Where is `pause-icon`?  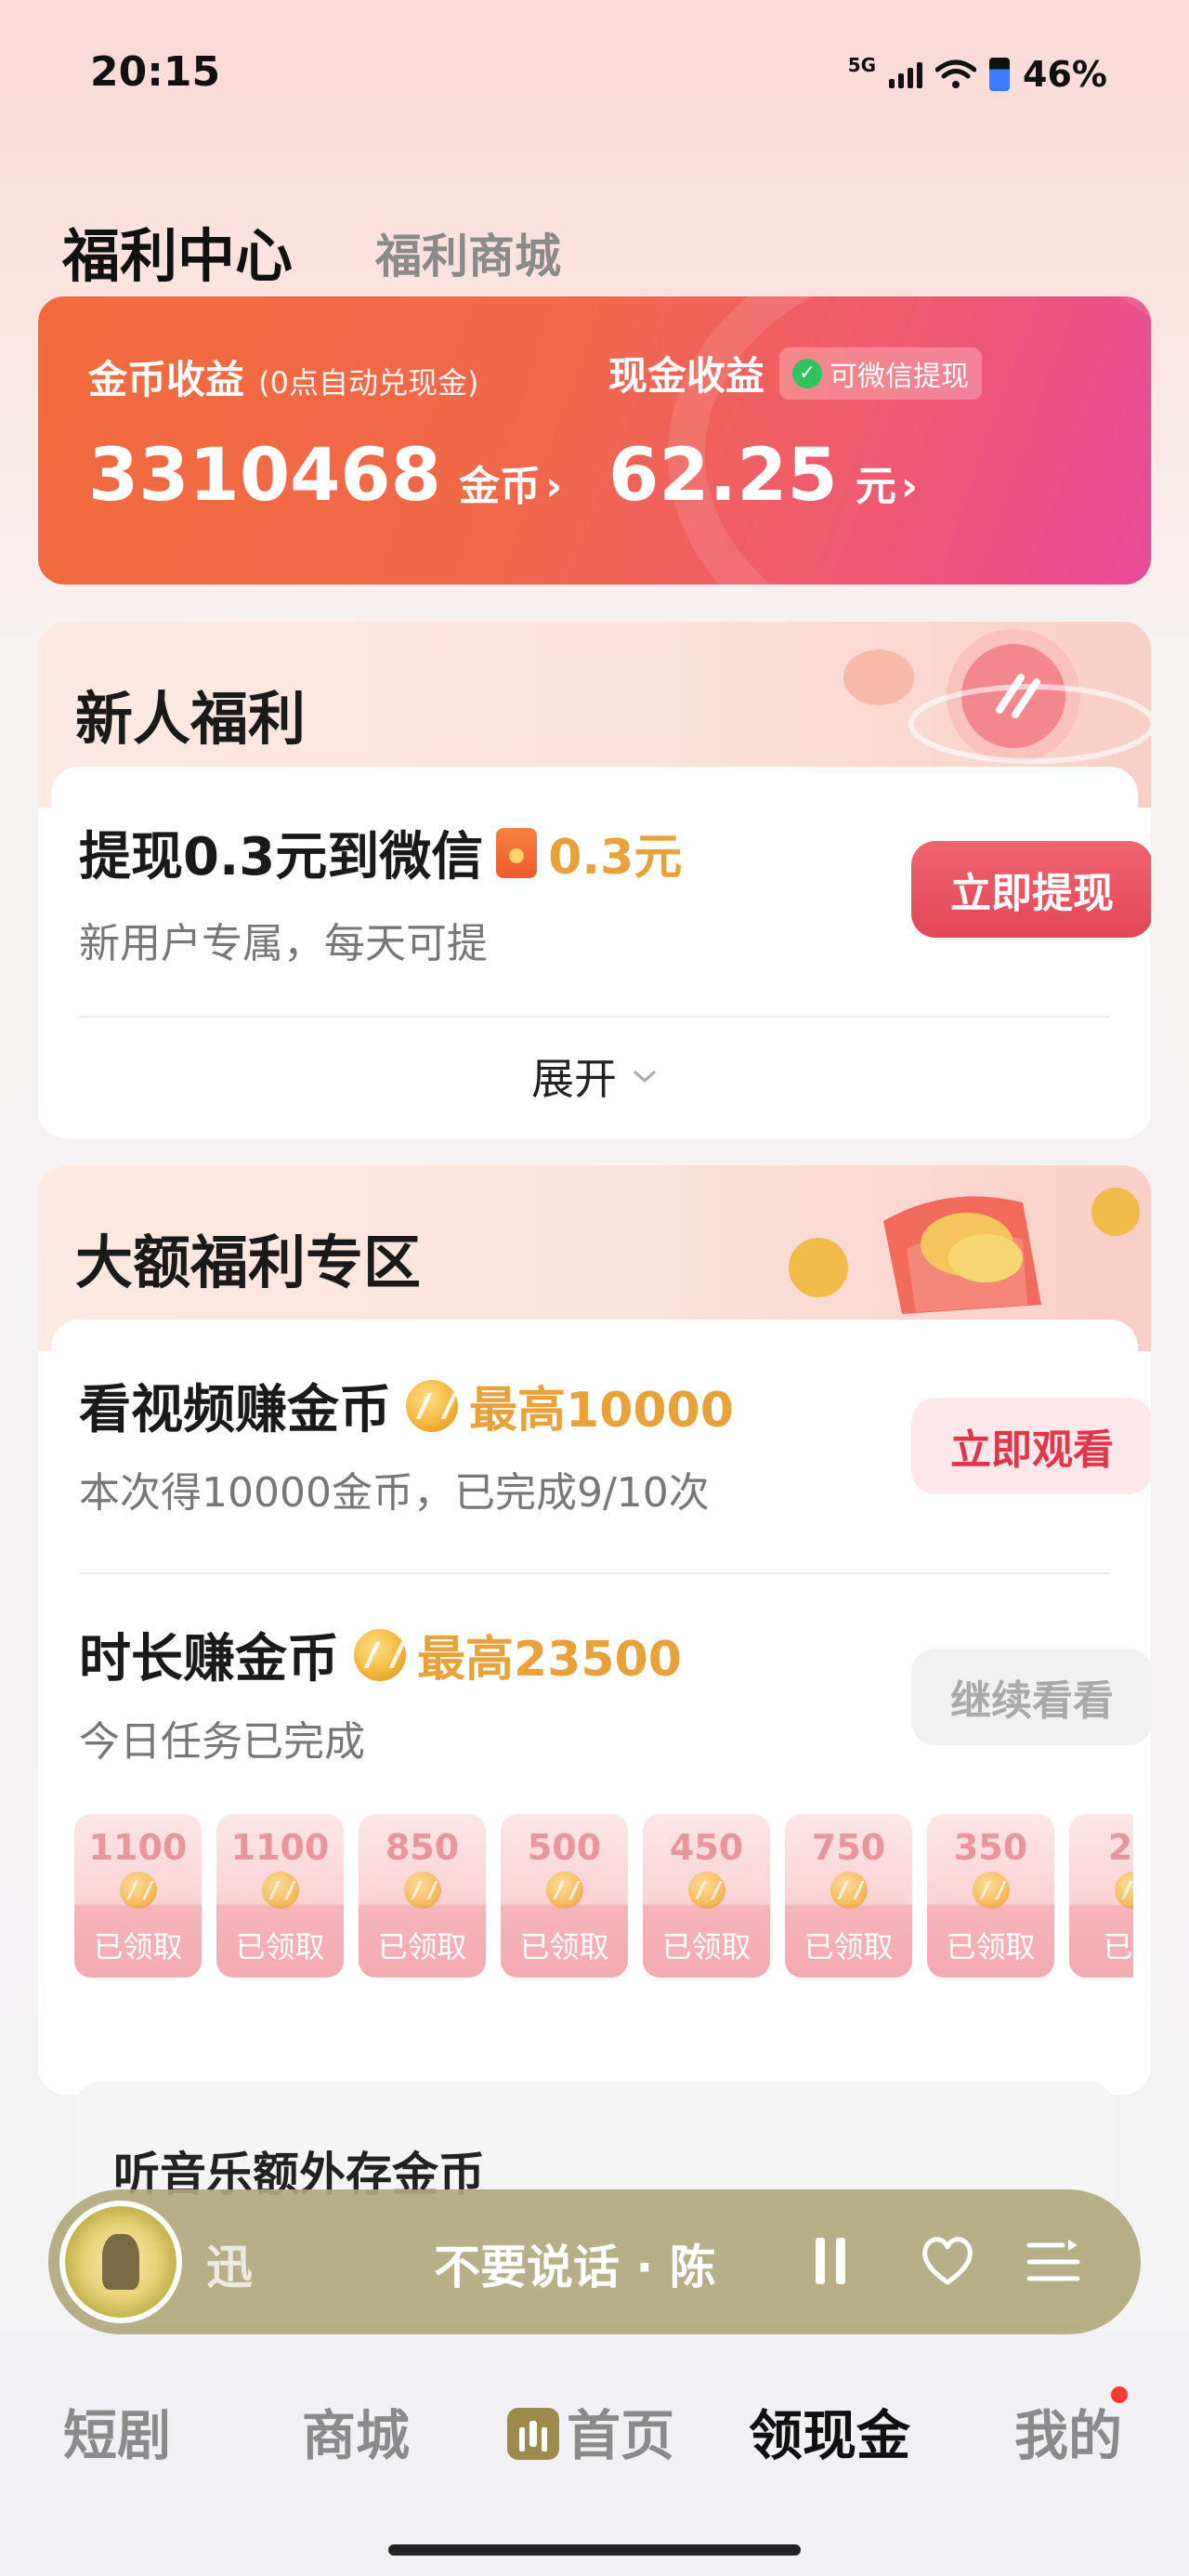
pause-icon is located at coordinates (831, 2261).